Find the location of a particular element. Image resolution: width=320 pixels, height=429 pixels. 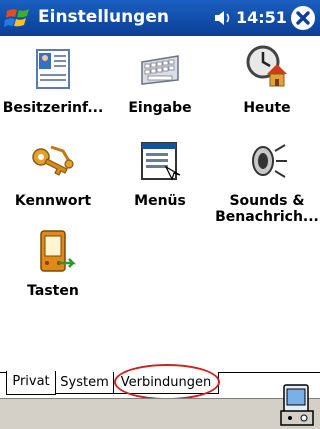

speaker-icon is located at coordinates (223, 18).